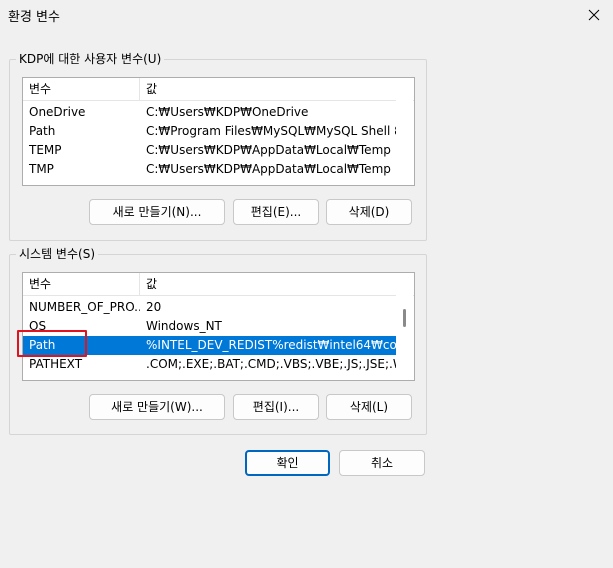 The image size is (613, 568). Describe the element at coordinates (52, 343) in the screenshot. I see `highlight-annotation` at that location.